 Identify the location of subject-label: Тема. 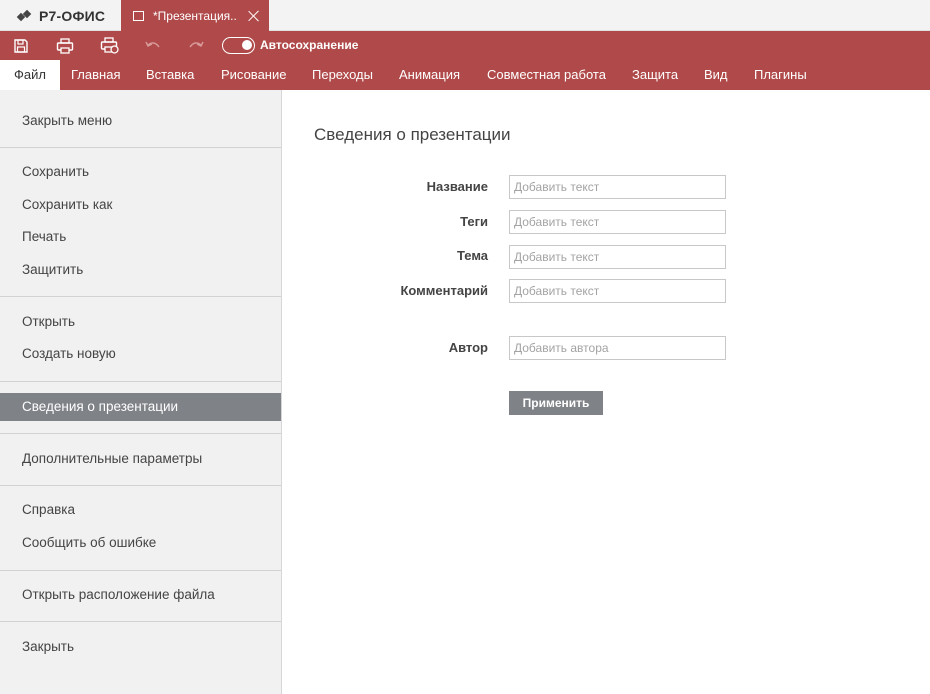
(472, 255).